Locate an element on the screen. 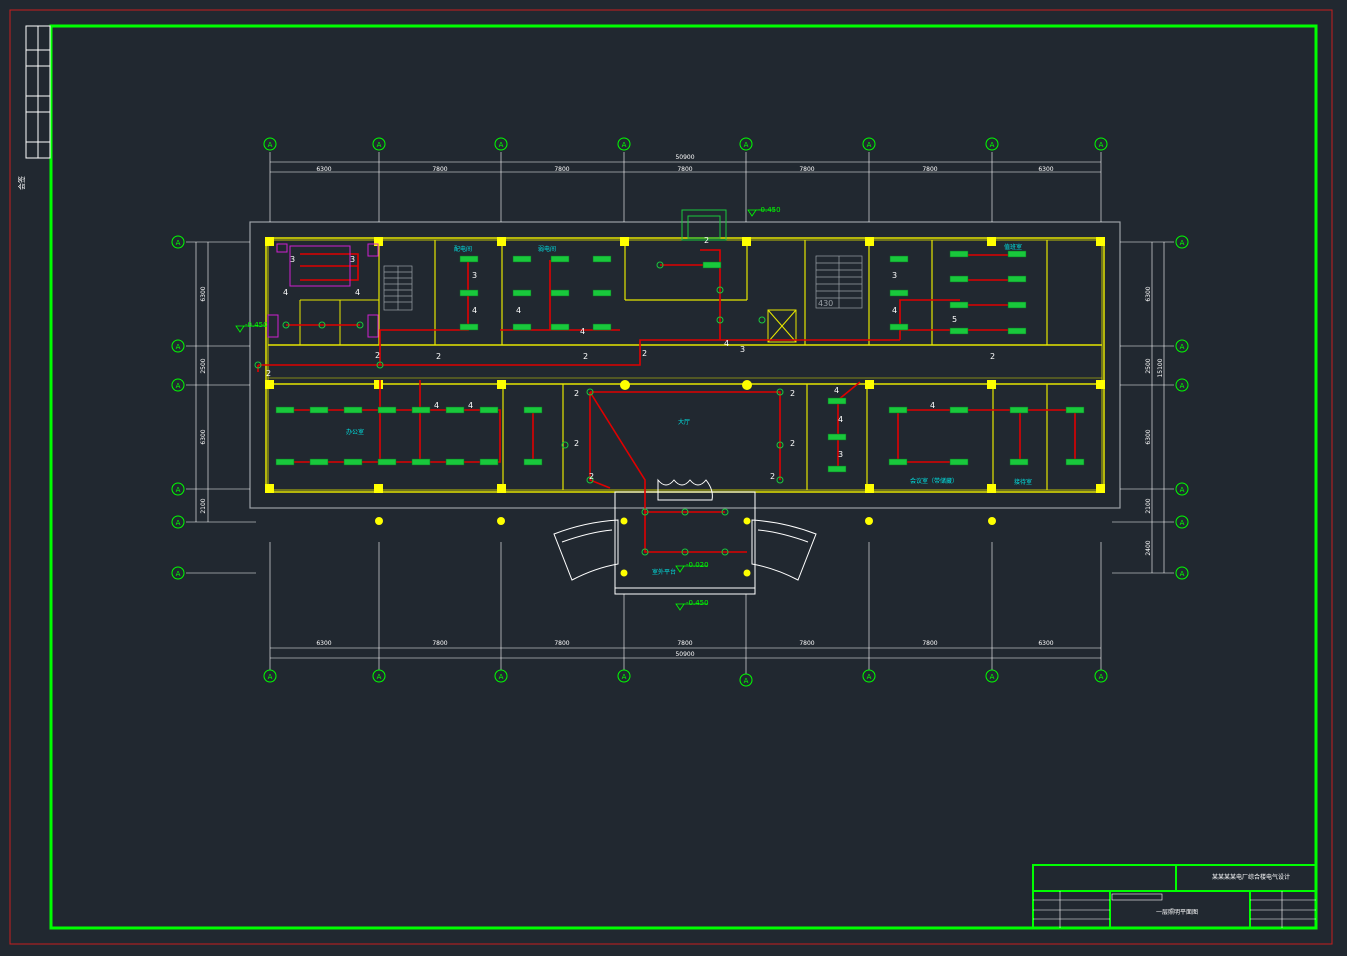 This screenshot has height=956, width=1347. grid-label-1: A is located at coordinates (270, 145).